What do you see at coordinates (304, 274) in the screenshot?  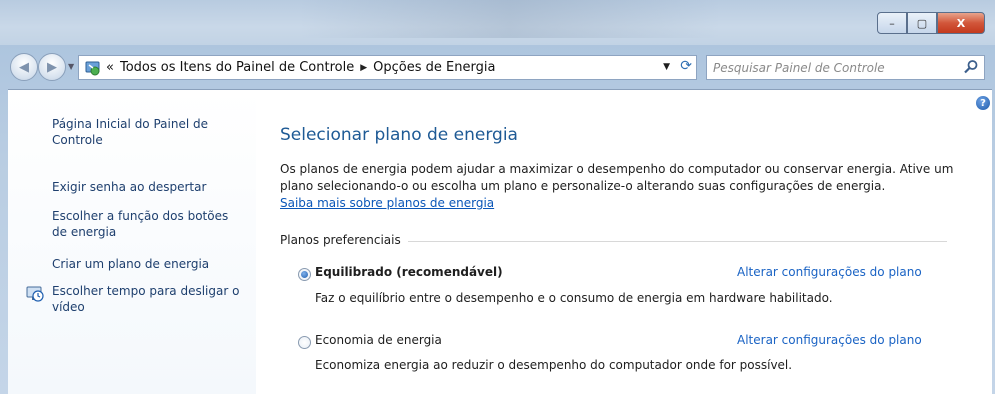 I see `plan-radio-balanced` at bounding box center [304, 274].